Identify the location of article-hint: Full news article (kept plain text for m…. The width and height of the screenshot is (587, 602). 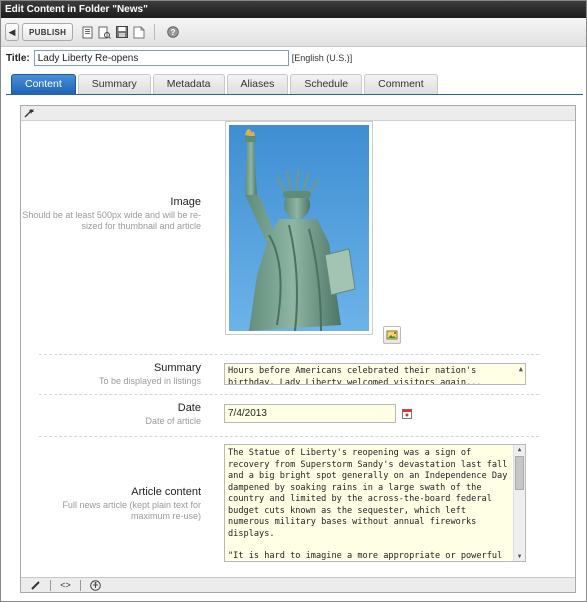
(131, 510).